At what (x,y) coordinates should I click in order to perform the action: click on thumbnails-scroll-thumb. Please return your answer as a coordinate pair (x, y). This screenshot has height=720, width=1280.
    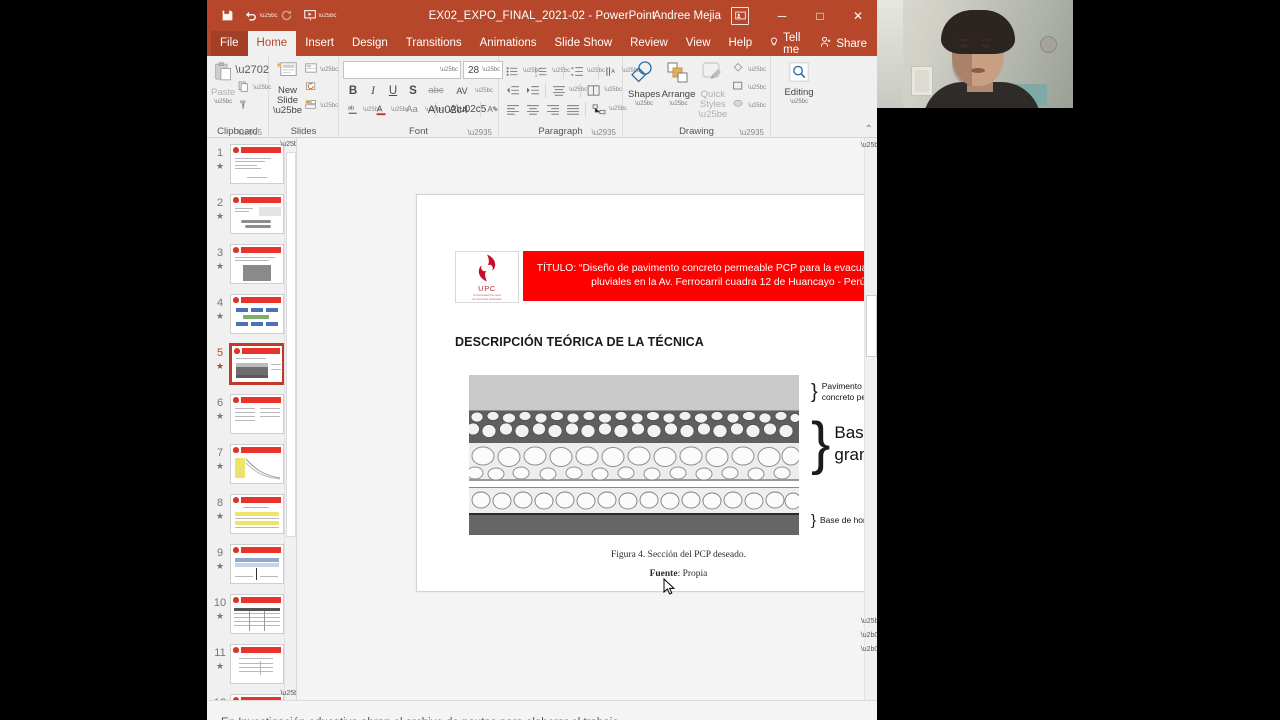
    Looking at the image, I should click on (291, 344).